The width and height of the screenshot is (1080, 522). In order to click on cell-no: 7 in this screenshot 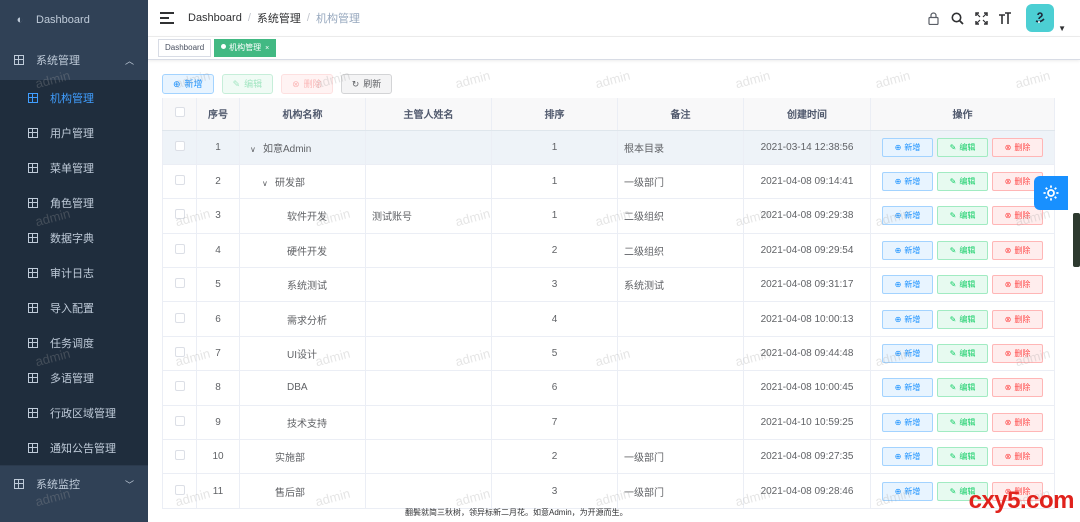, I will do `click(218, 354)`.